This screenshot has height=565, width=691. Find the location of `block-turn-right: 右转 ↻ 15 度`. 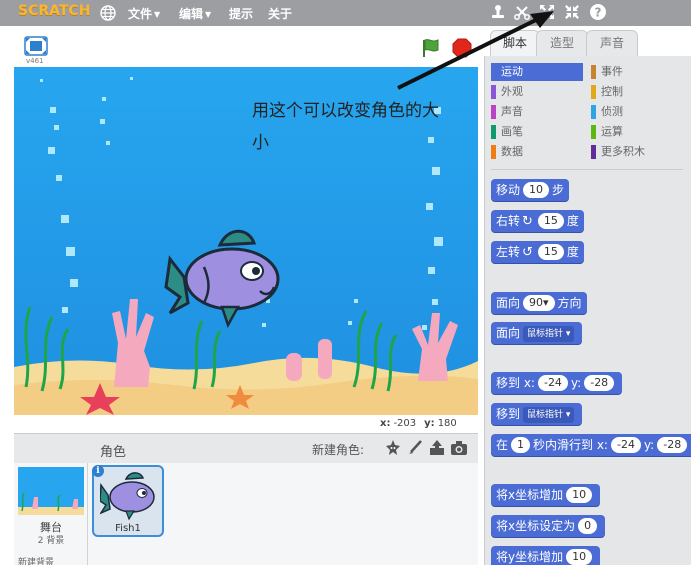

block-turn-right: 右转 ↻ 15 度 is located at coordinates (537, 221).